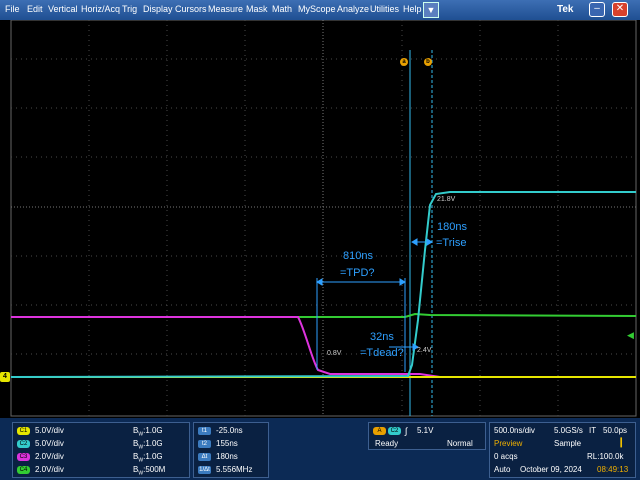  What do you see at coordinates (204, 457) in the screenshot?
I see `cursor-readout-badge: Δt` at bounding box center [204, 457].